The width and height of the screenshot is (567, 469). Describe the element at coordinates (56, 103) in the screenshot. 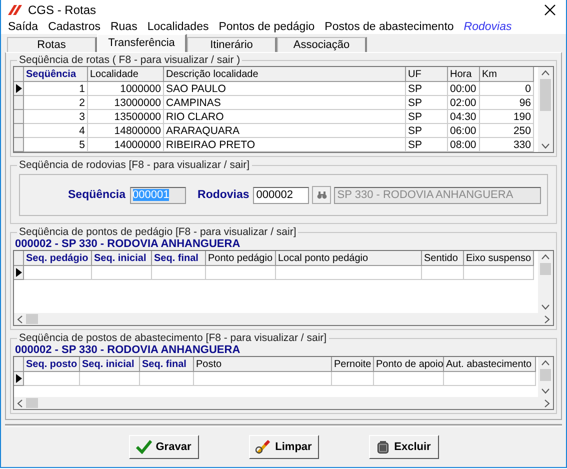

I see `table-cell: 2` at that location.